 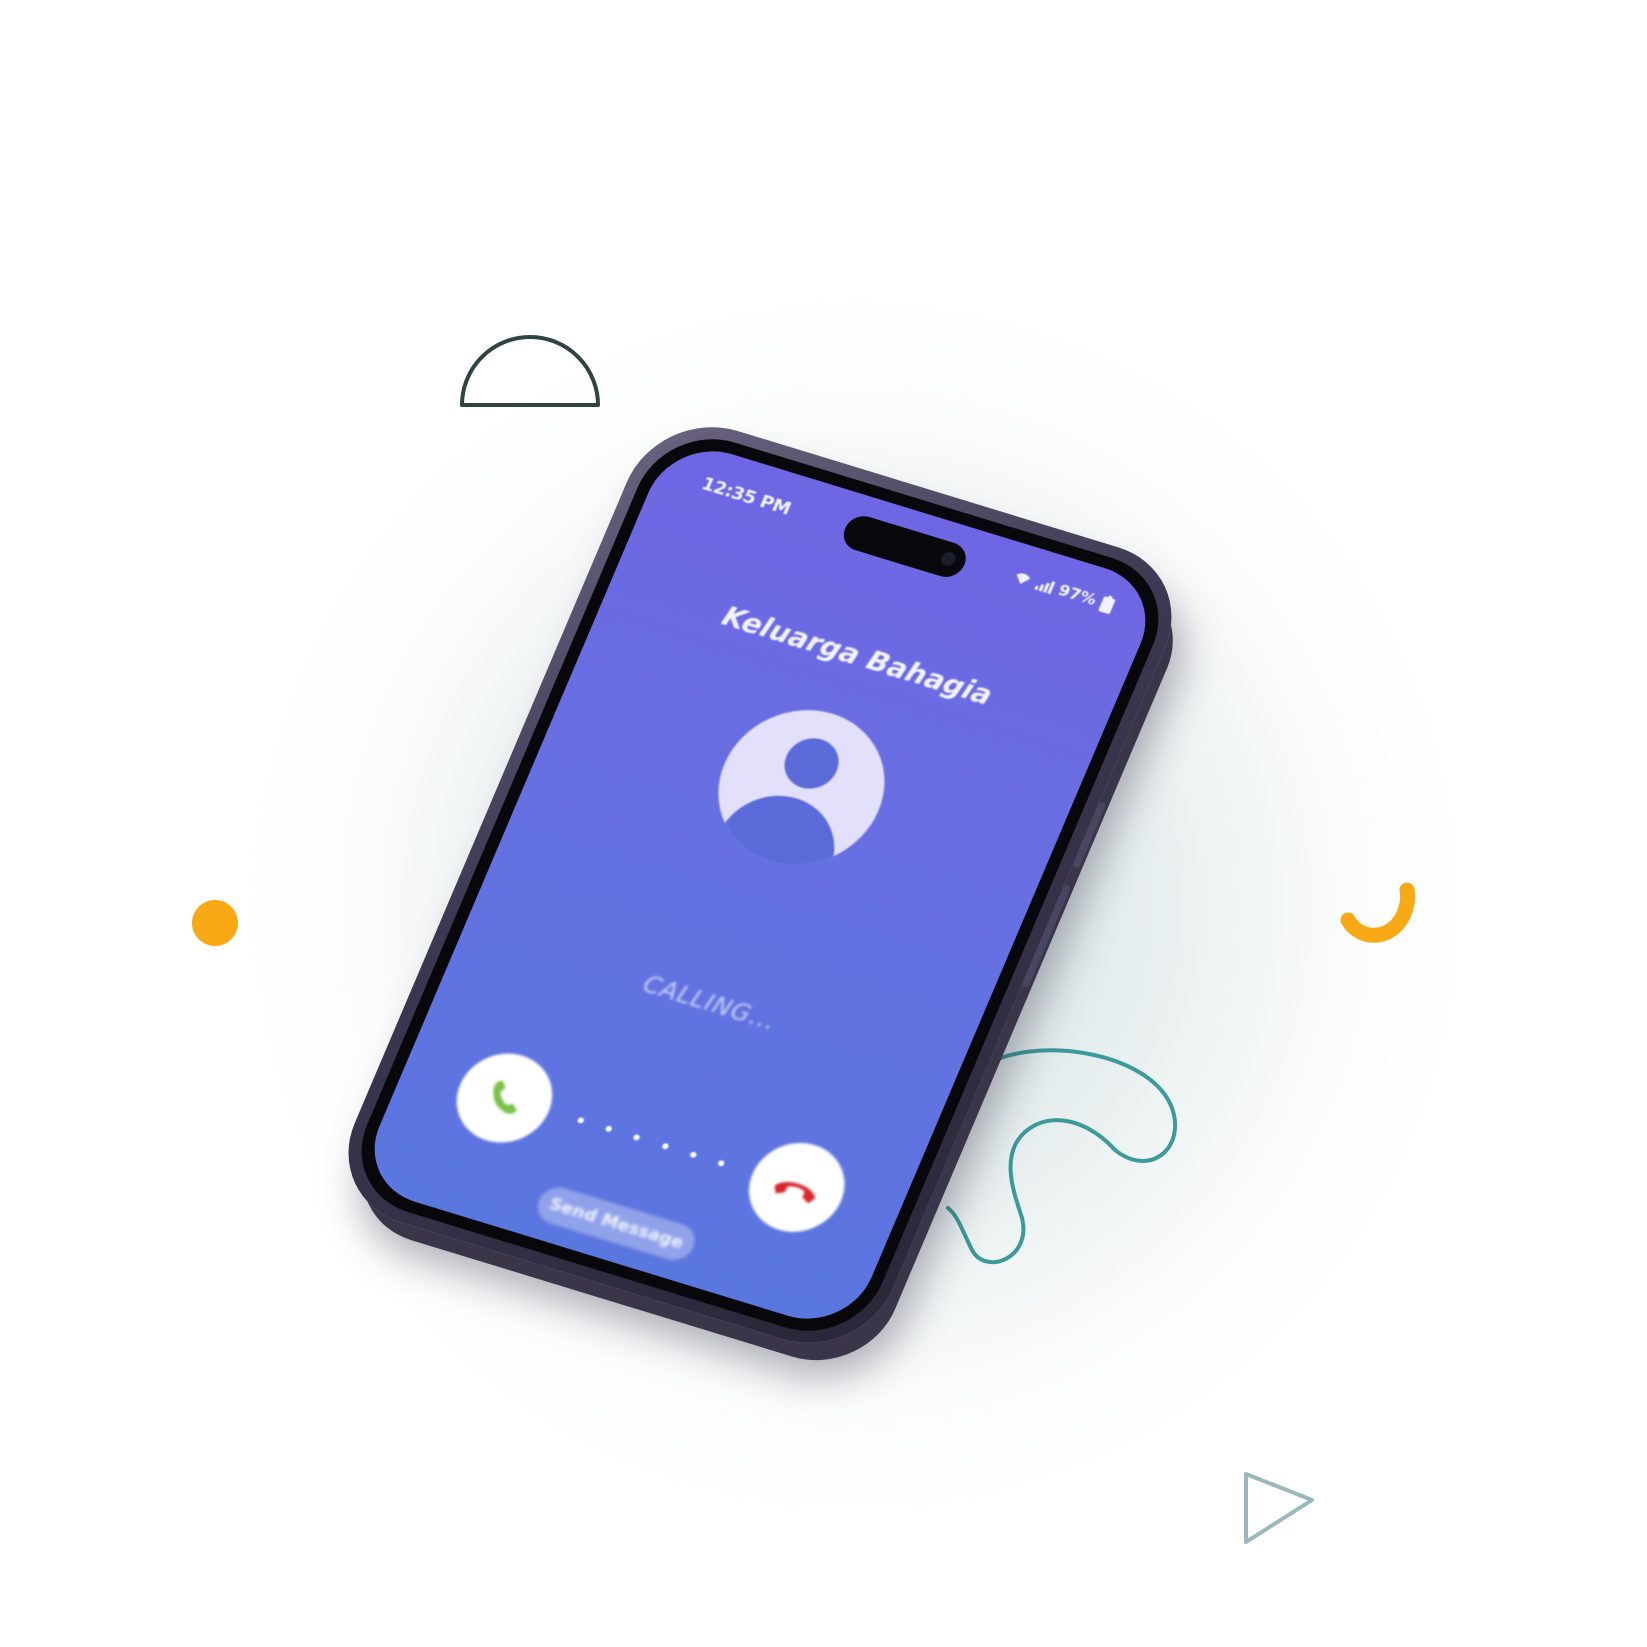 I want to click on accept-call-button, so click(x=504, y=1098).